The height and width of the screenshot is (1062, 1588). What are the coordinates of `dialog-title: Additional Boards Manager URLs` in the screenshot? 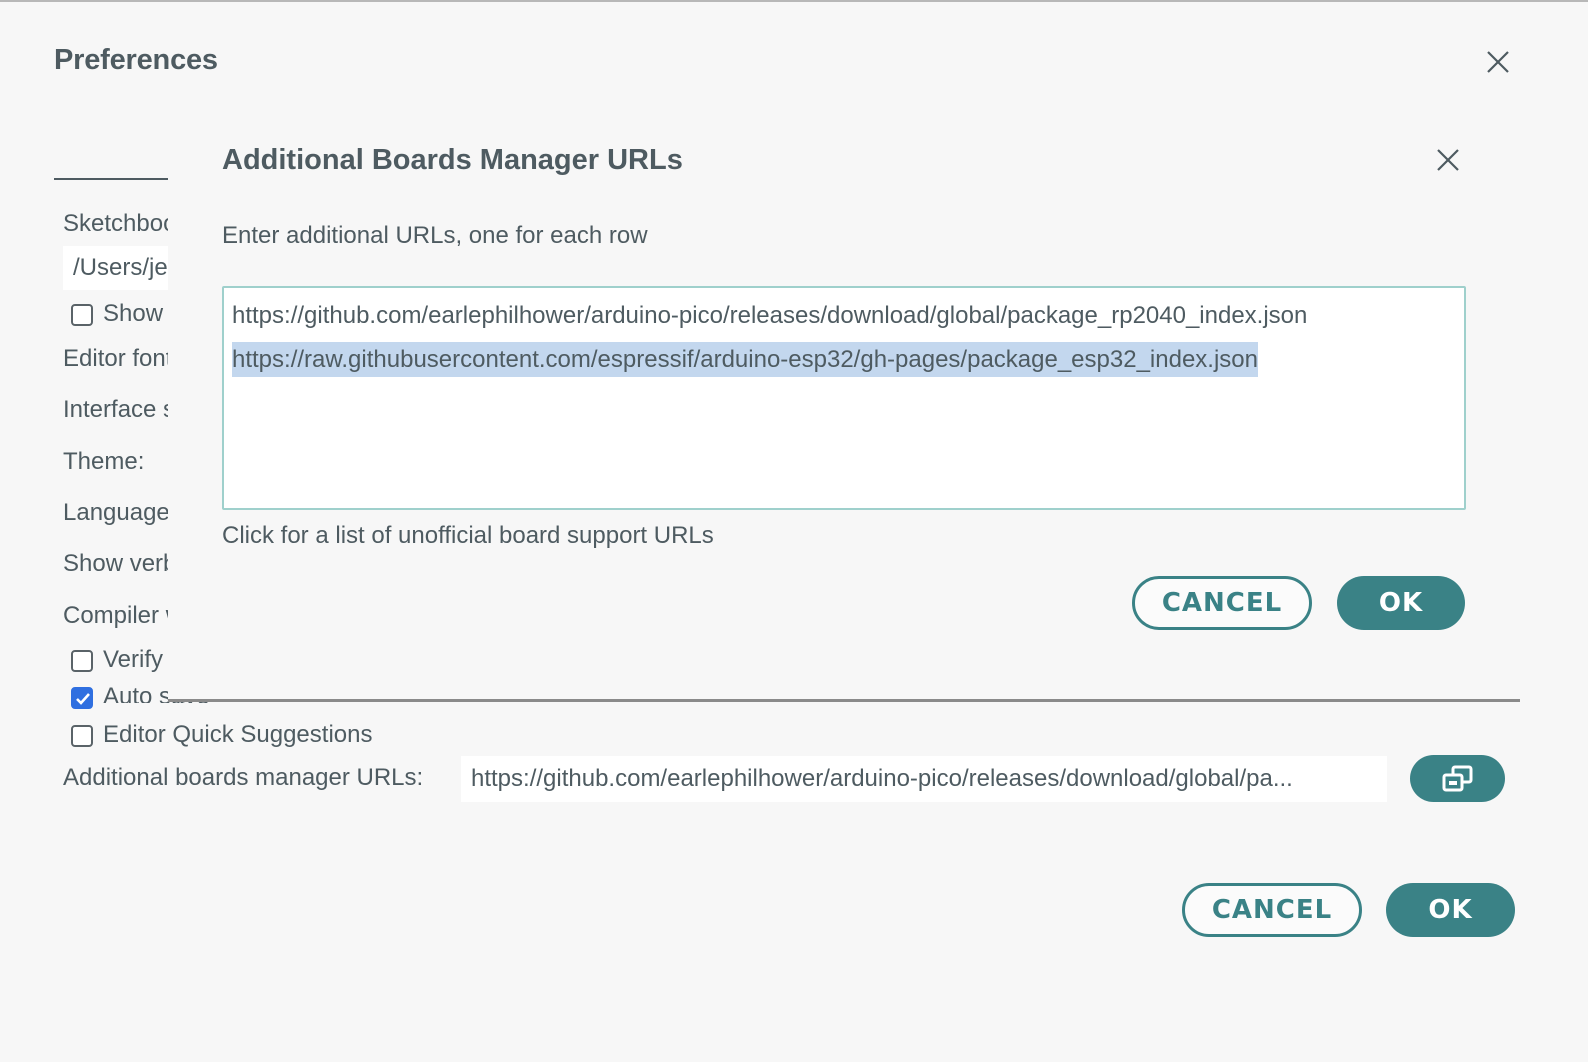 It's located at (452, 160).